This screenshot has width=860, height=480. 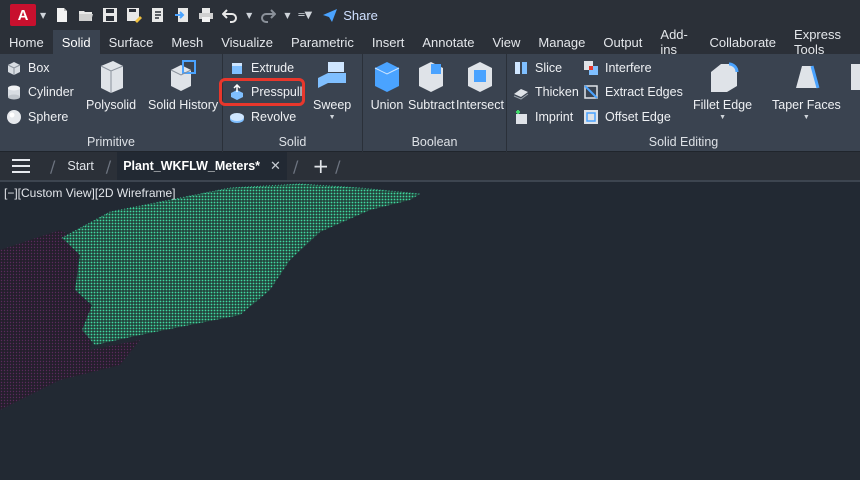 I want to click on extrude-icon, so click(x=237, y=68).